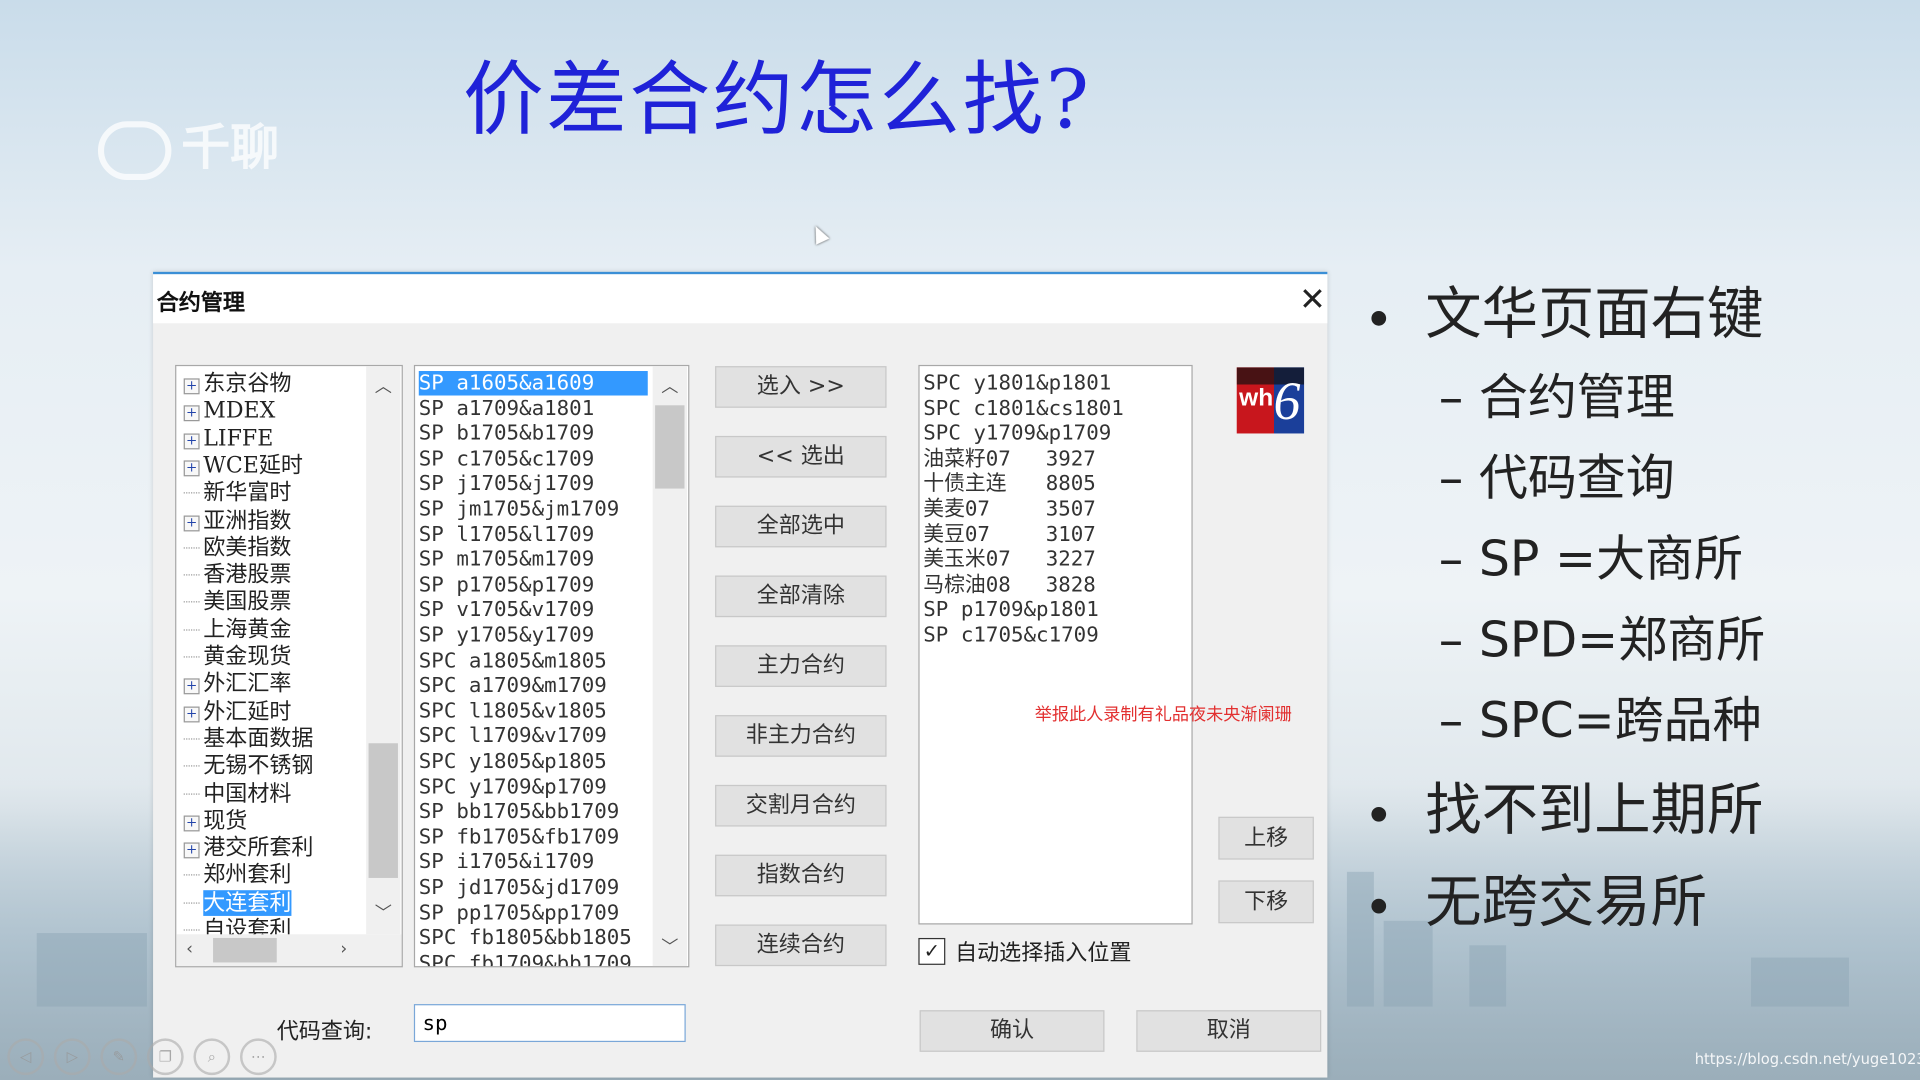 The image size is (1920, 1080). What do you see at coordinates (1054, 383) in the screenshot?
I see `list-item: SPC y1801&p1801` at bounding box center [1054, 383].